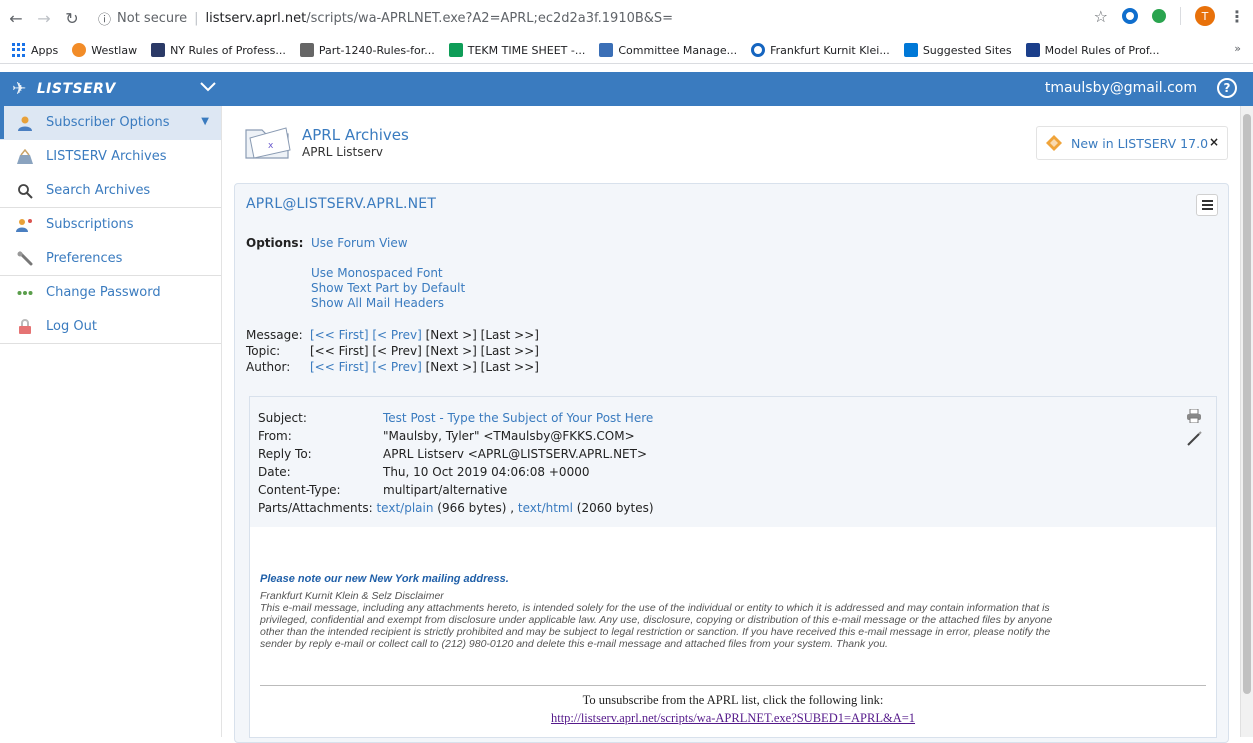 The width and height of the screenshot is (1253, 743). Describe the element at coordinates (342, 152) in the screenshot. I see `page-subtitle: APRL Listserv` at that location.